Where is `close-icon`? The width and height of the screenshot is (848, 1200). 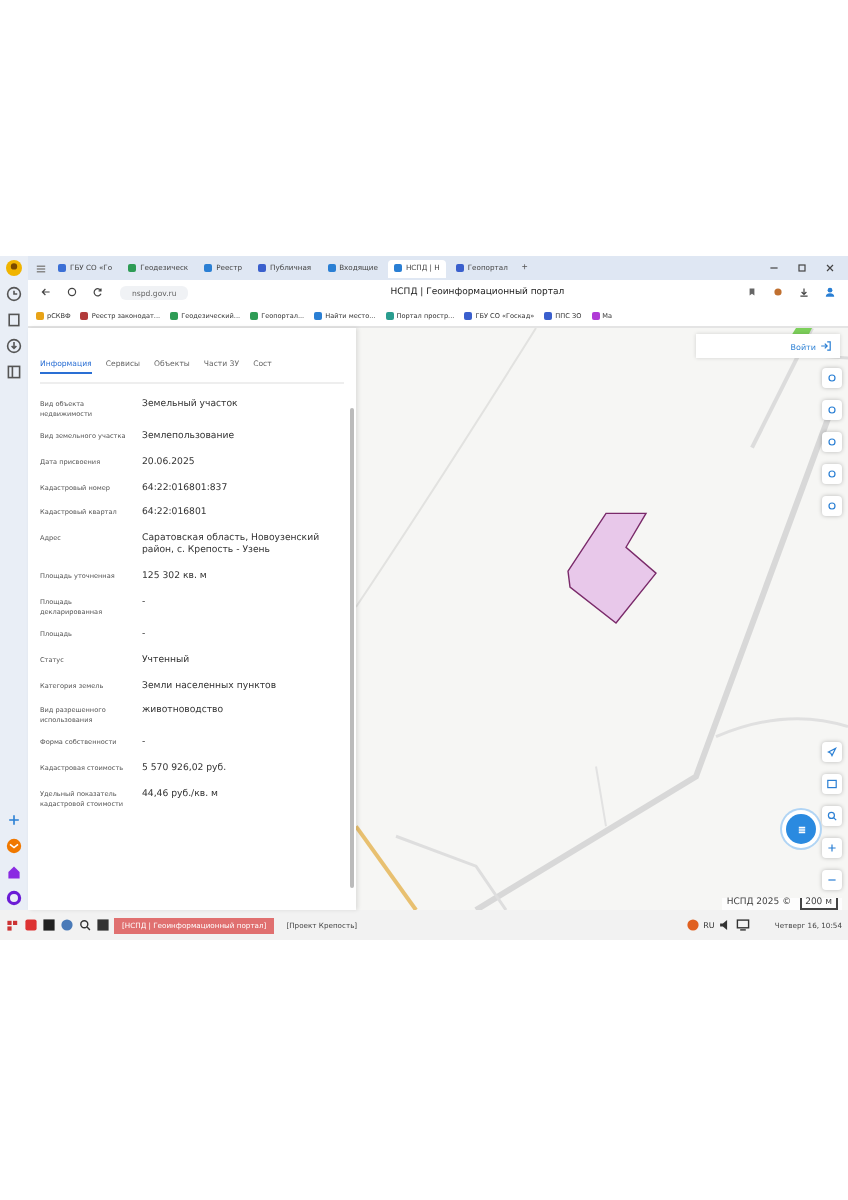 close-icon is located at coordinates (830, 268).